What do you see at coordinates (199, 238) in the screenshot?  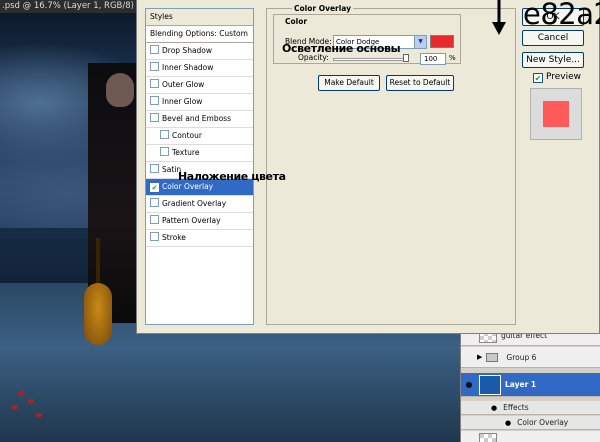 I see `style-item-stroke: Stroke` at bounding box center [199, 238].